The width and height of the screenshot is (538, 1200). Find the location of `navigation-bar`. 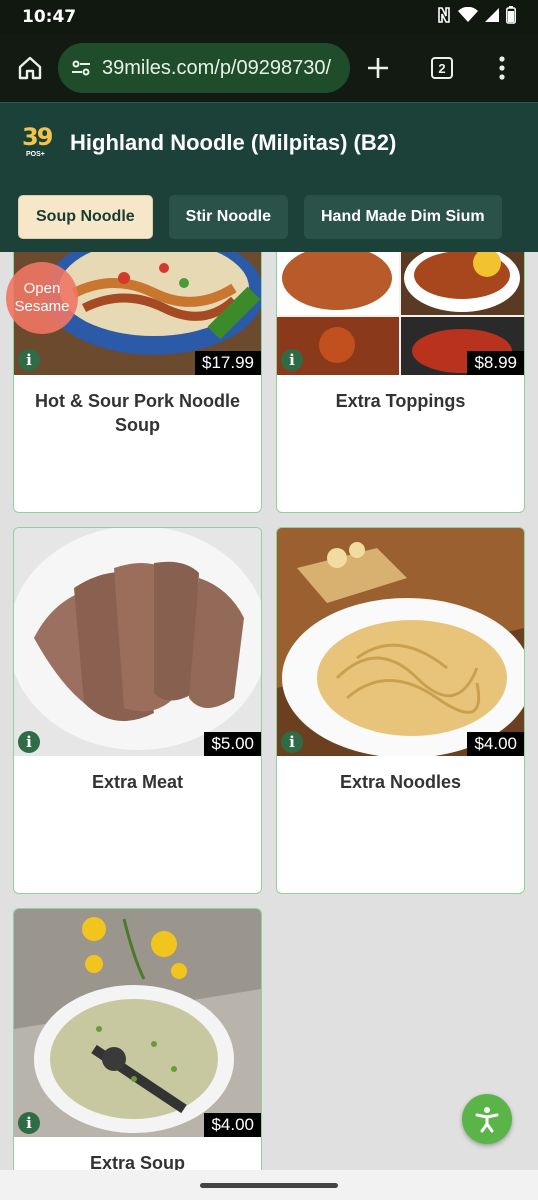

navigation-bar is located at coordinates (269, 1185).